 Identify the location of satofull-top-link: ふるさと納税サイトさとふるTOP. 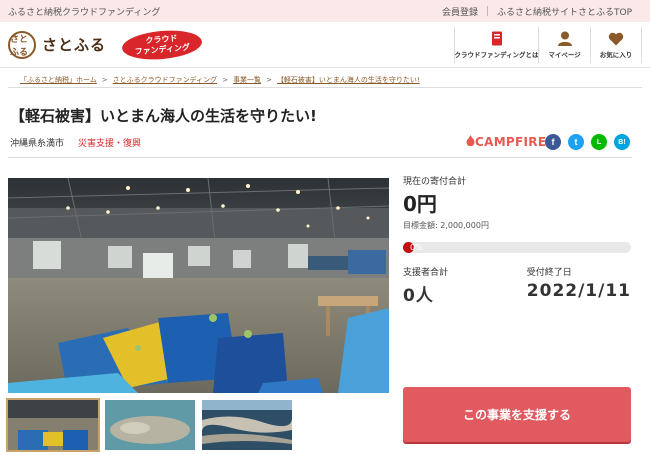
(564, 11).